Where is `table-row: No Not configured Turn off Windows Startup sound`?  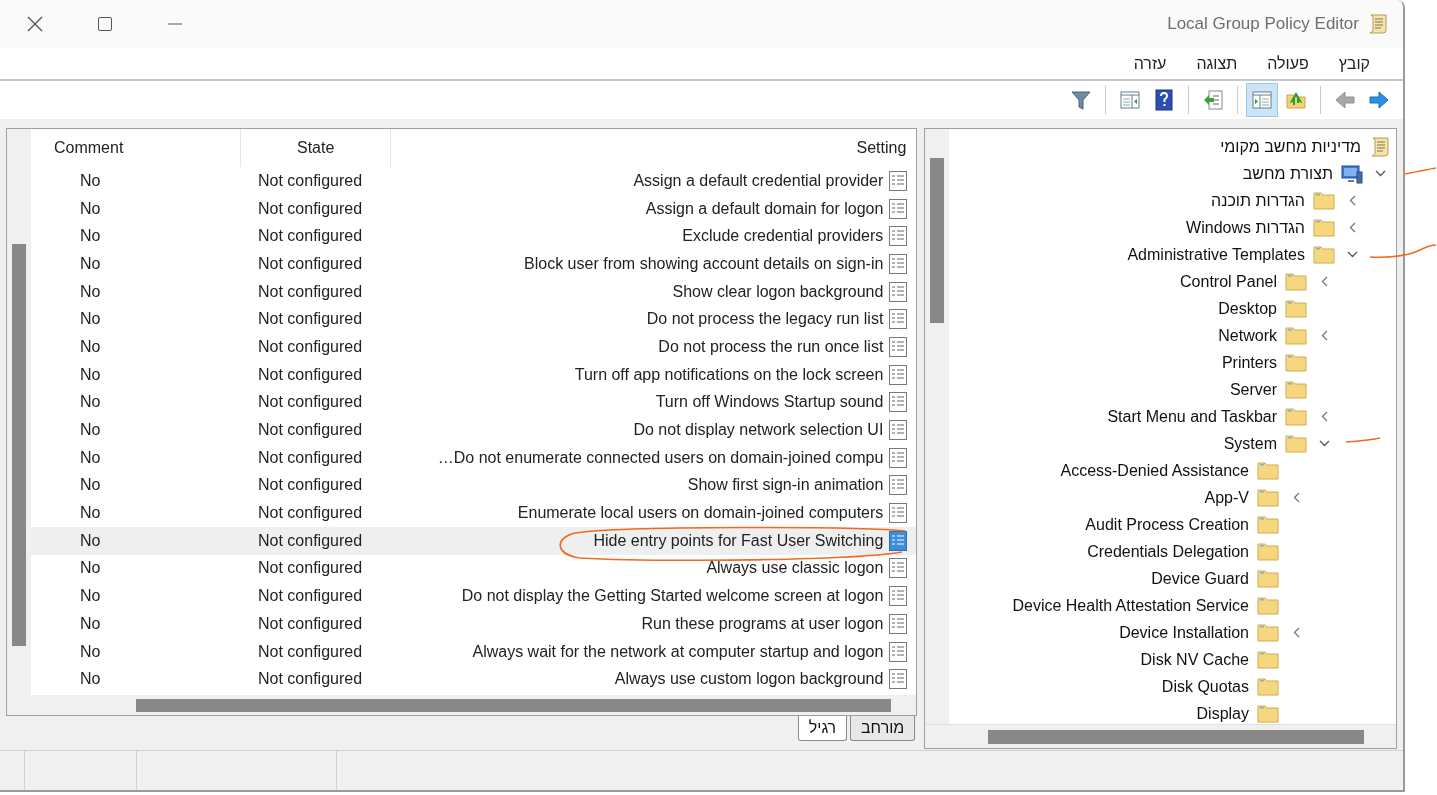
table-row: No Not configured Turn off Windows Startup sound is located at coordinates (474, 402).